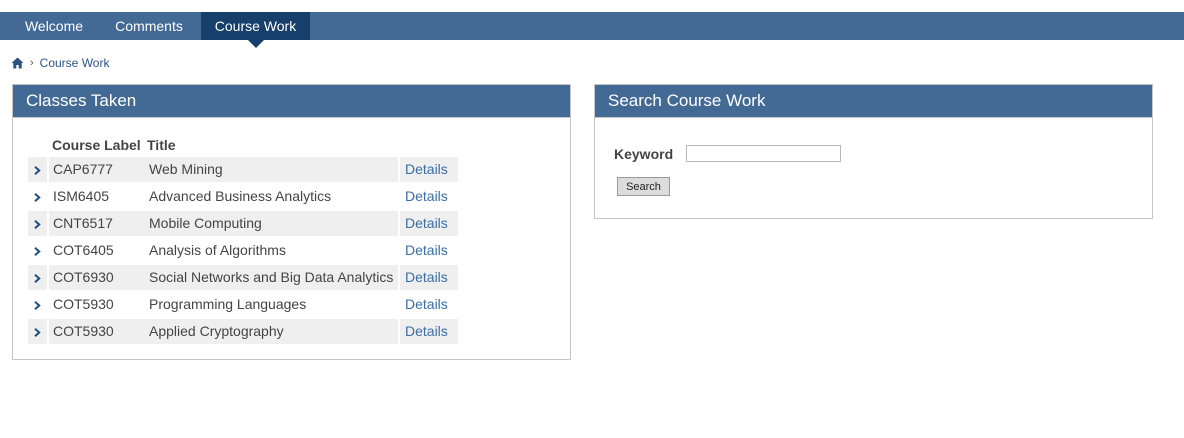 Image resolution: width=1184 pixels, height=438 pixels. I want to click on course-title-cell: Advanced Business Analytics, so click(271, 196).